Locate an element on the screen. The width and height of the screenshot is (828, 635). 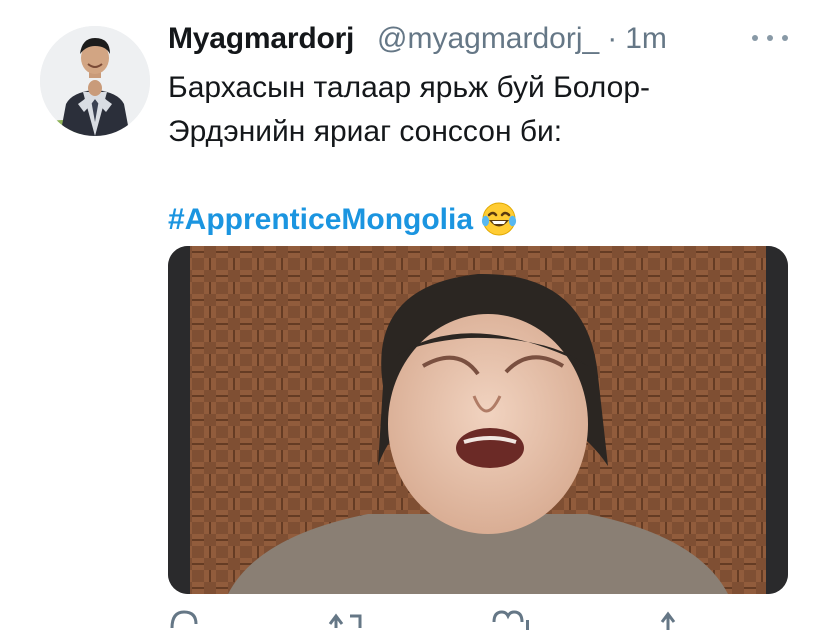
retweet-icon is located at coordinates (346, 622).